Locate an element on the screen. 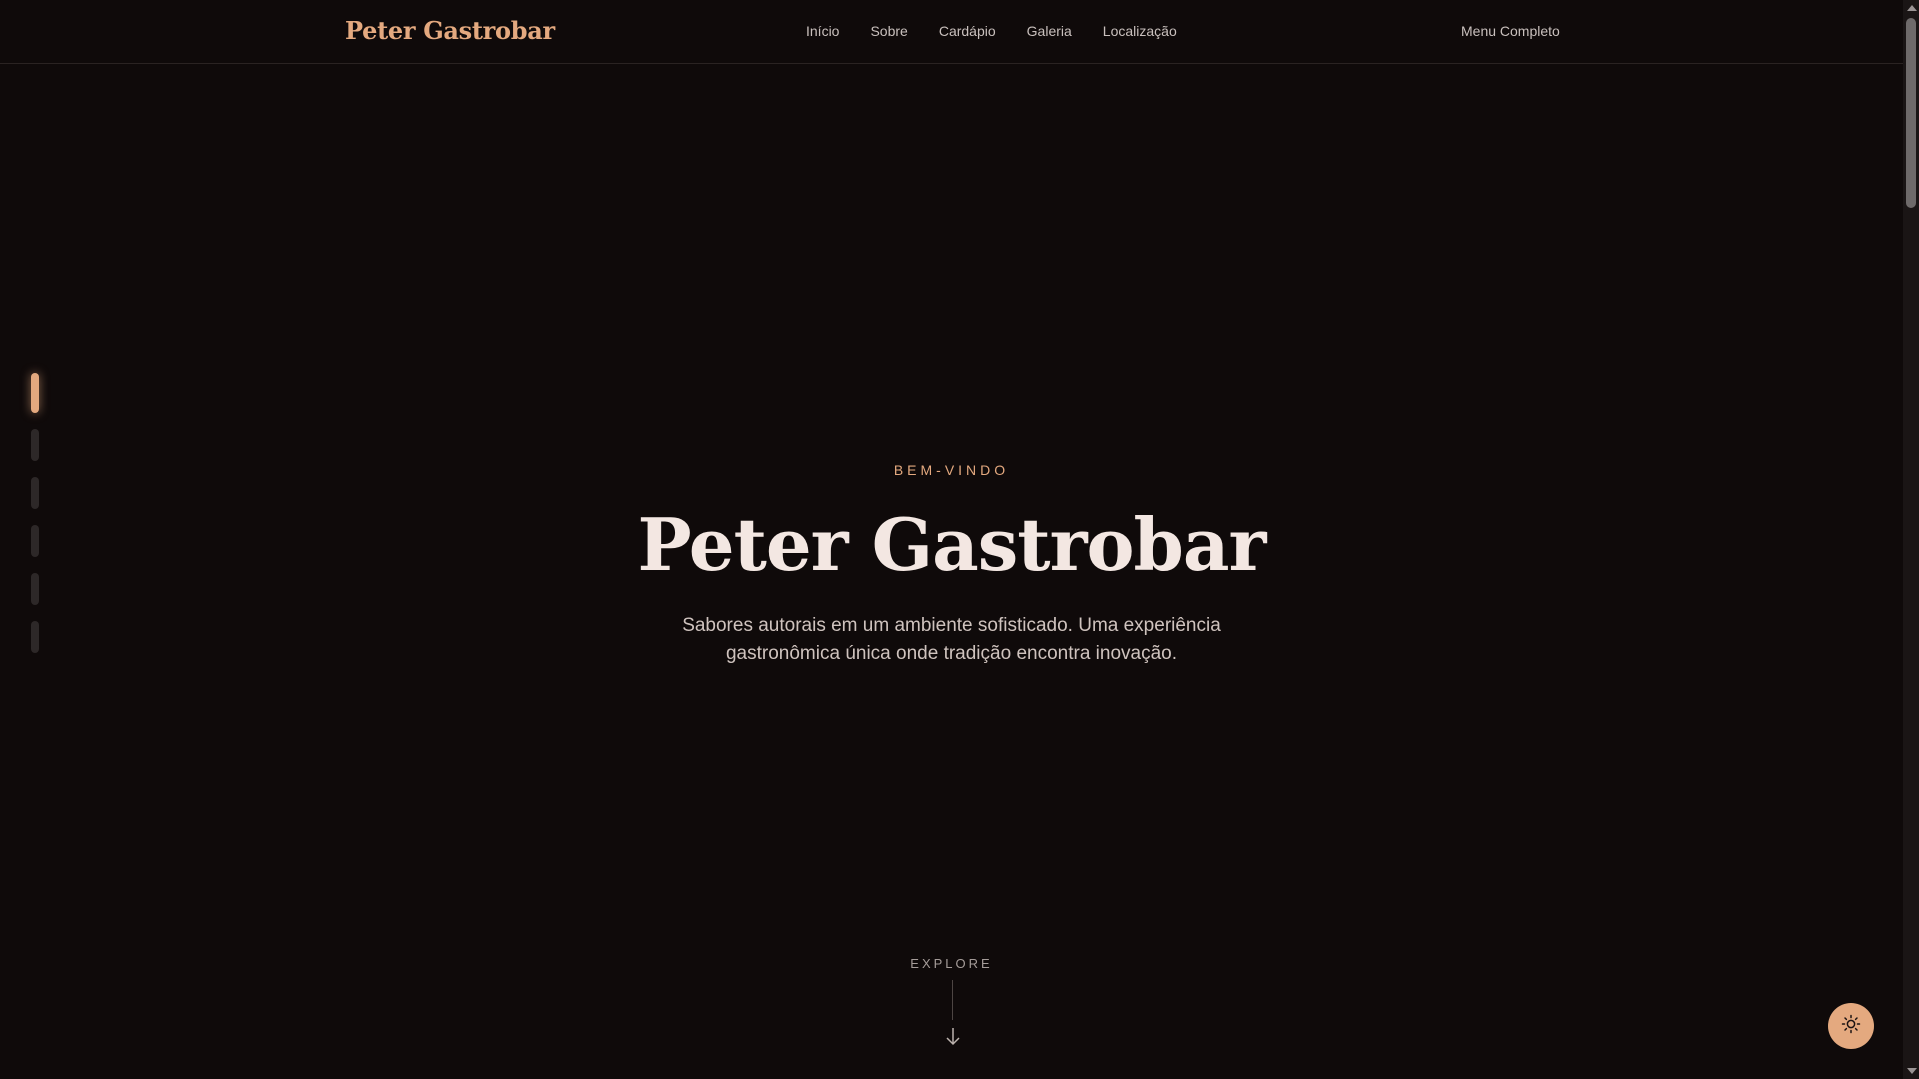 The image size is (1919, 1079). hero-eyebrow: BEM-VINDO is located at coordinates (951, 470).